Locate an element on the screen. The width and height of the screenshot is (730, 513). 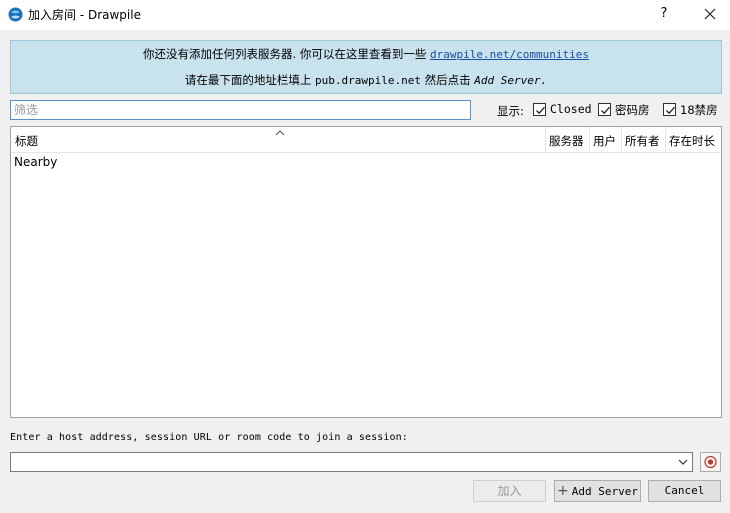
show-password-checkbox: 密码房 is located at coordinates (628, 110).